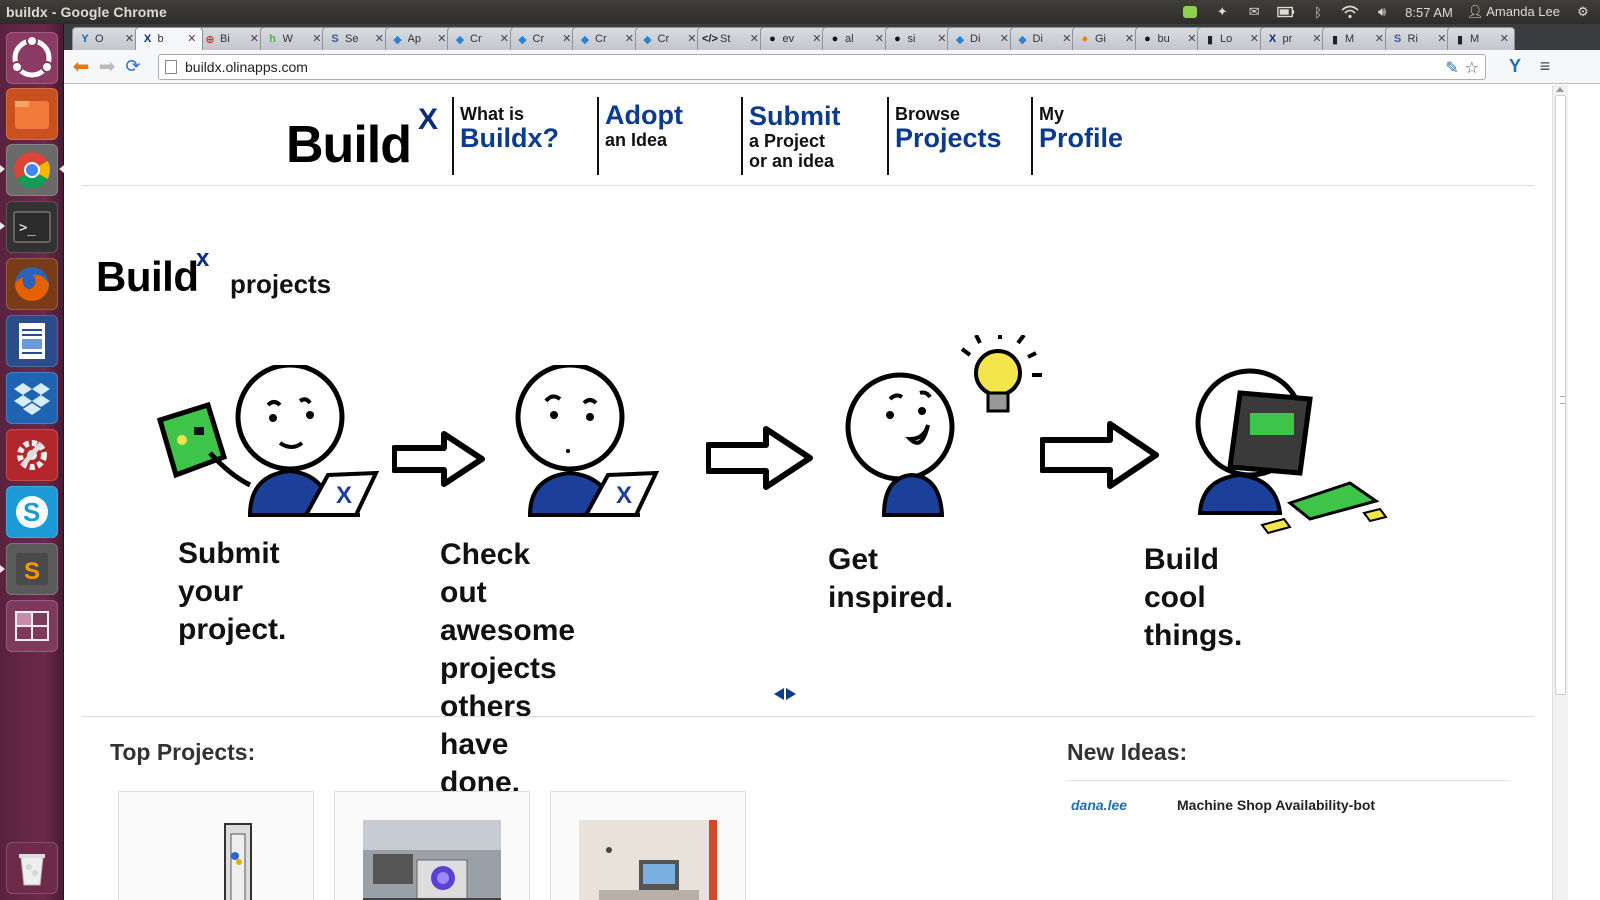 Image resolution: width=1600 pixels, height=900 pixels. Describe the element at coordinates (1190, 12) in the screenshot. I see `dropbox-tray-icon` at that location.